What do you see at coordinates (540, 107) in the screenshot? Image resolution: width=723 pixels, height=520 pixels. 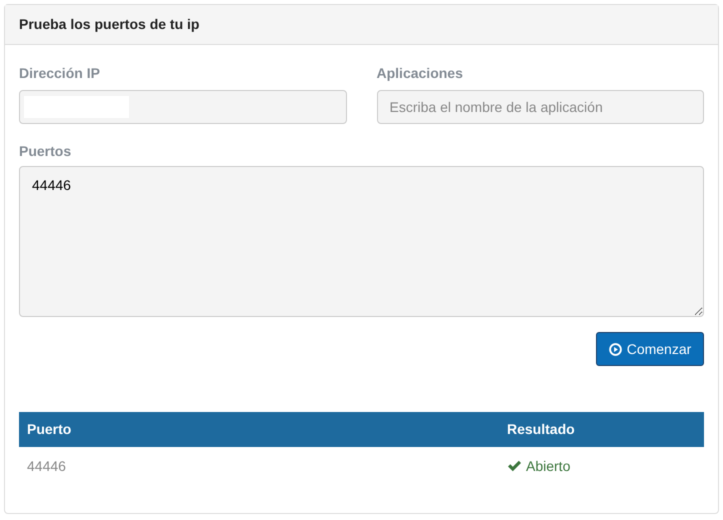 I see `application-input-field: Escriba el nombre de la aplicación` at bounding box center [540, 107].